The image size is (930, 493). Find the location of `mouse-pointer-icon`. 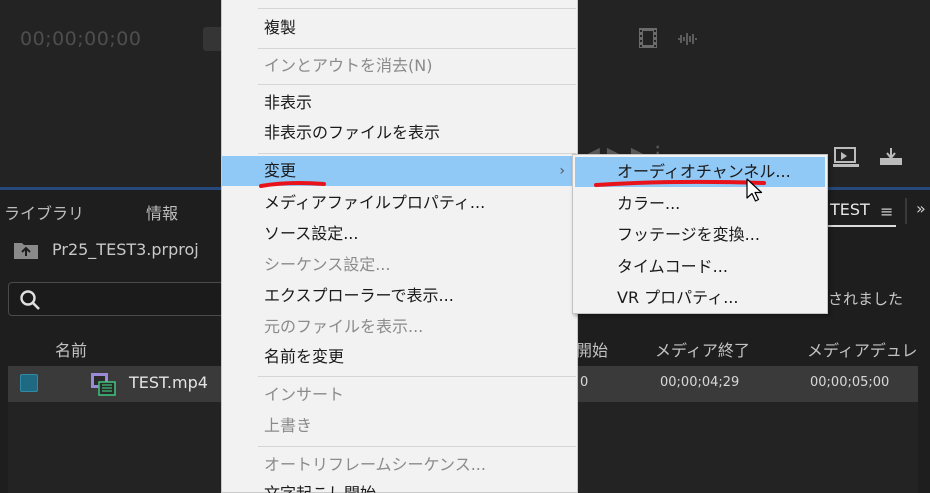

mouse-pointer-icon is located at coordinates (754, 190).